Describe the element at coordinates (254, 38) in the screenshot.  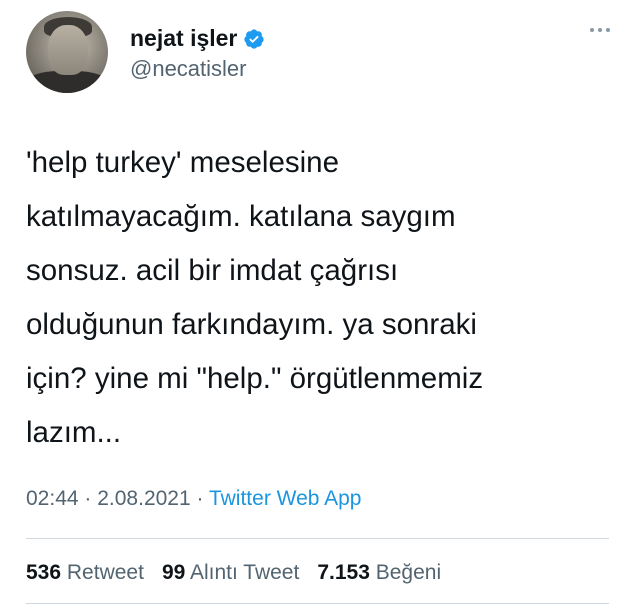
I see `verified-badge-icon` at that location.